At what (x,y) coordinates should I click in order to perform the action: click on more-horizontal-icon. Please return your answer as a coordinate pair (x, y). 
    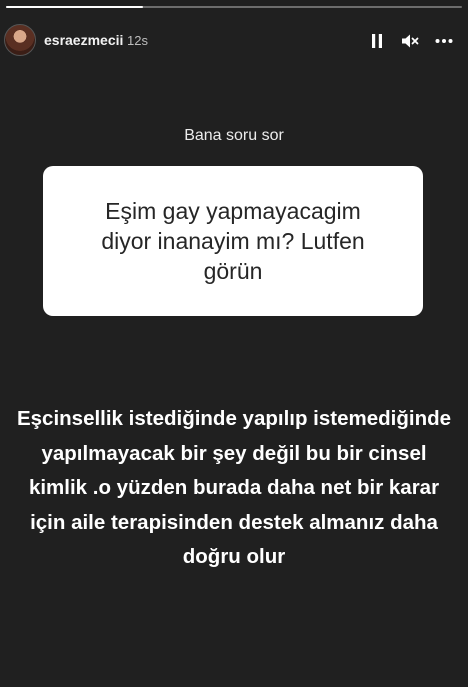
    Looking at the image, I should click on (444, 41).